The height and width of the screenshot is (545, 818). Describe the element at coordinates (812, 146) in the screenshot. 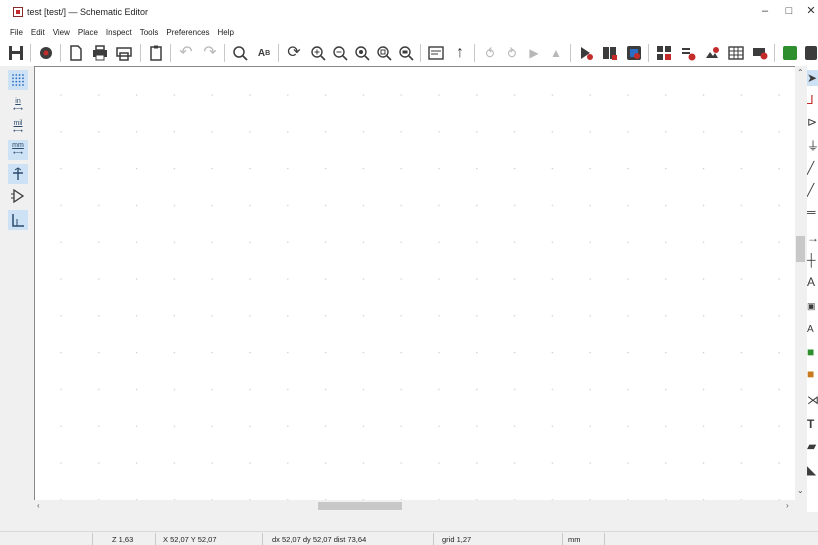

I see `add-power-icon: ⏚` at that location.